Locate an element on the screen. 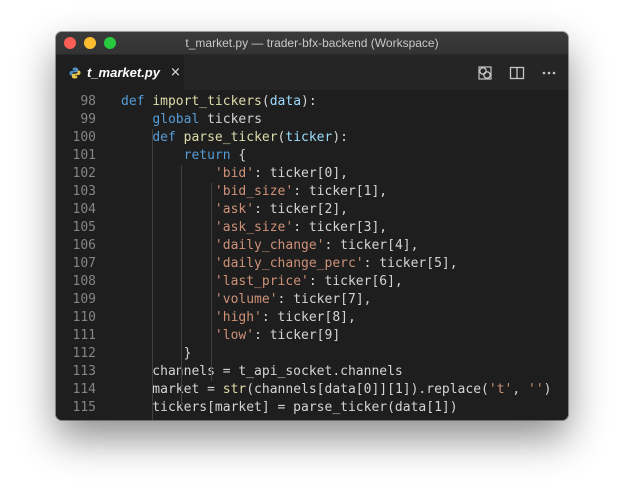 This screenshot has width=624, height=500. code-token: (channels[data[0]][1]).replace( is located at coordinates (367, 389).